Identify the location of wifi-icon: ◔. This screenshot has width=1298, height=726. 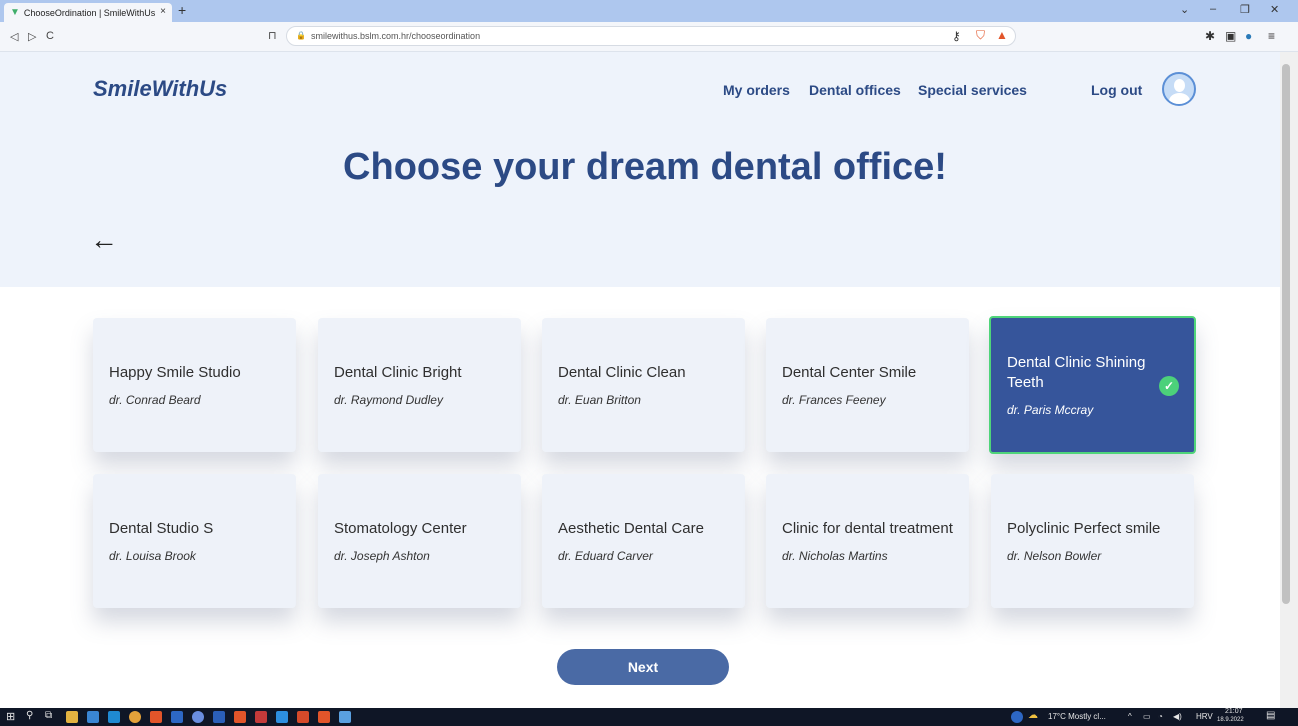
(1160, 716).